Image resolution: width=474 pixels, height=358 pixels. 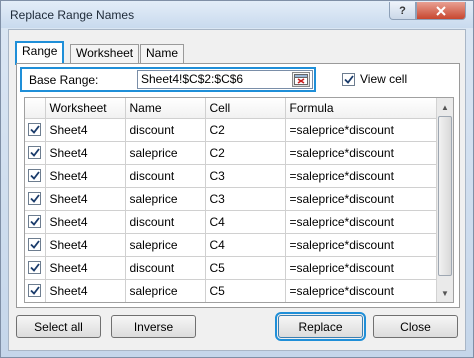 What do you see at coordinates (361, 108) in the screenshot?
I see `column-header-formula: Formula` at bounding box center [361, 108].